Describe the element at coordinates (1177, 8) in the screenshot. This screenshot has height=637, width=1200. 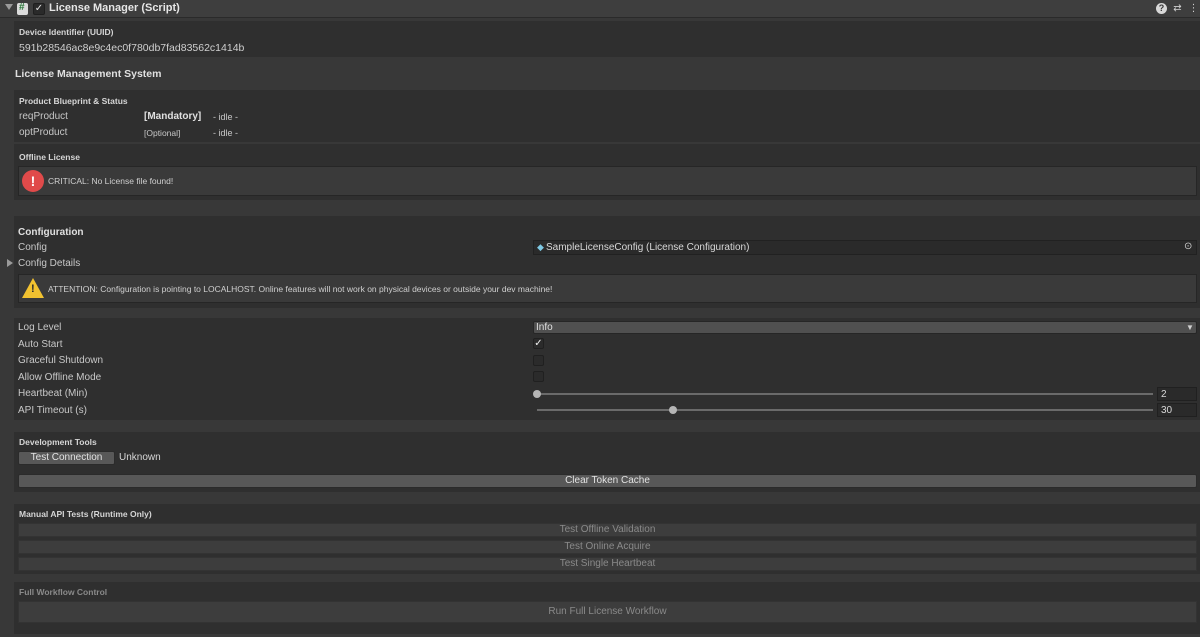
I see `preset-icon: ⇄` at that location.